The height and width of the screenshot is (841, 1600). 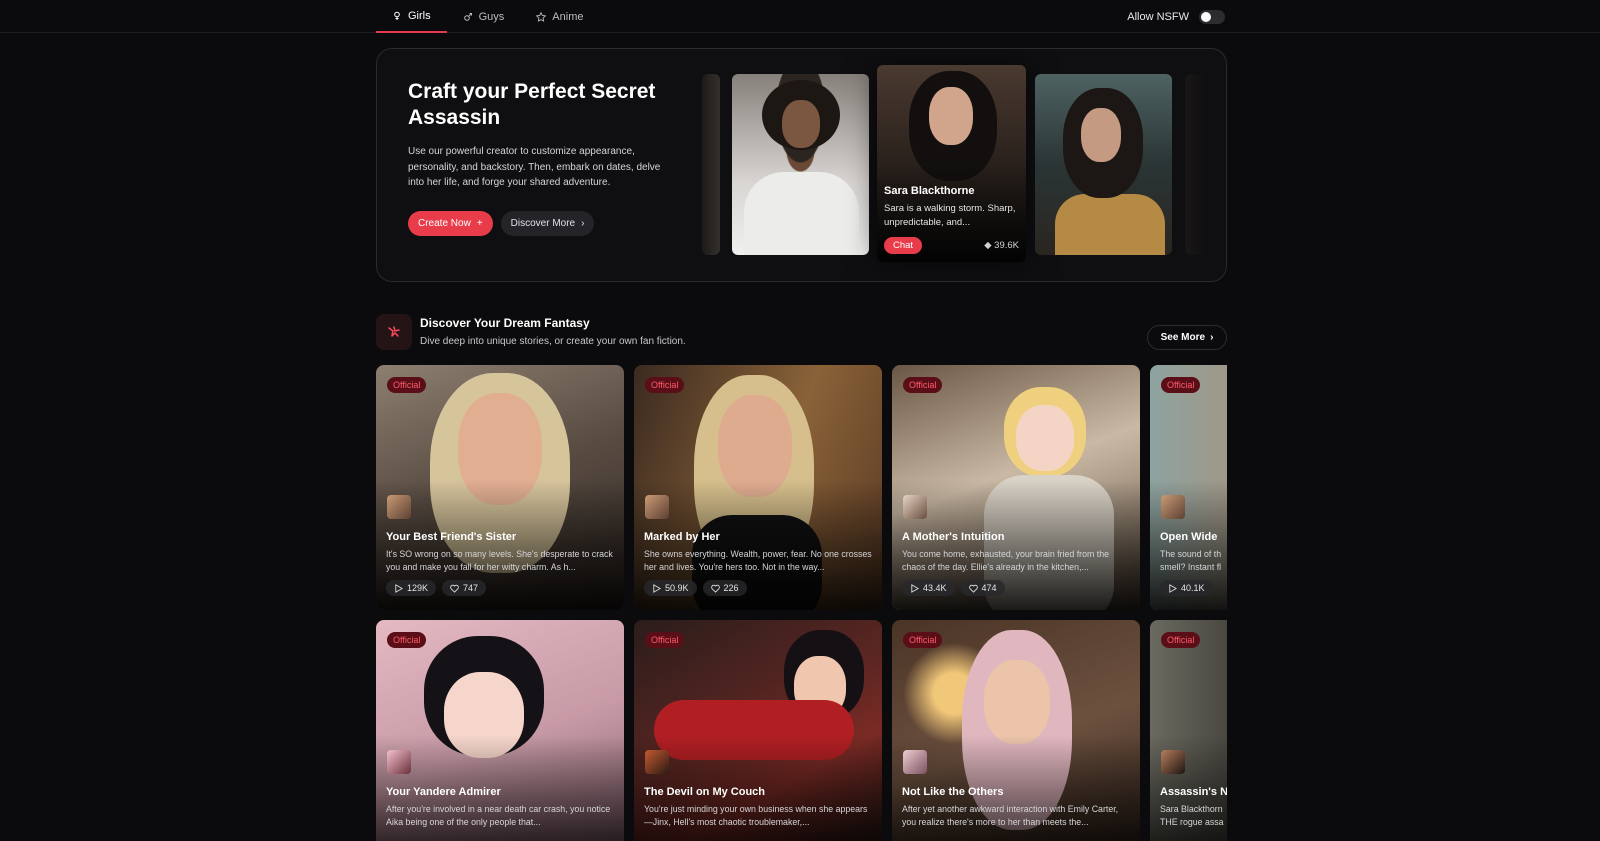 What do you see at coordinates (1006, 245) in the screenshot?
I see `chat-count-value: 39.6K` at bounding box center [1006, 245].